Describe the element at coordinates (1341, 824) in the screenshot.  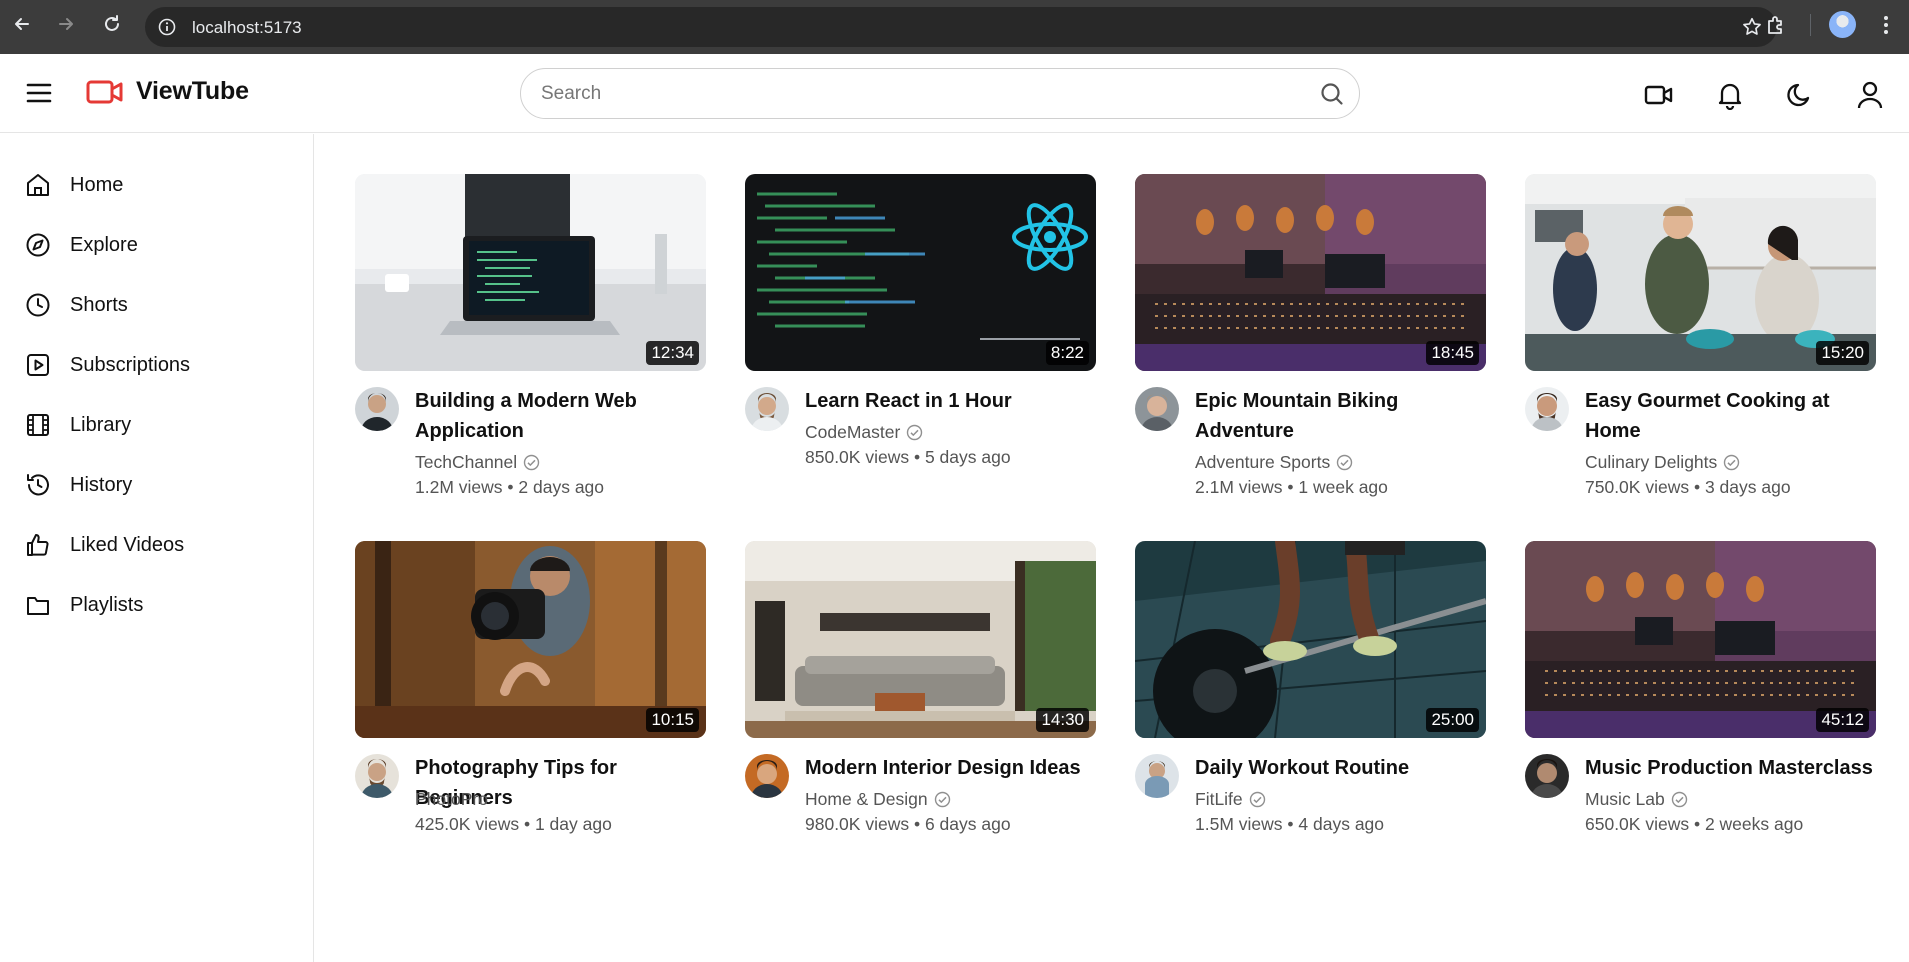
I see `upload-age: 4 days ago` at that location.